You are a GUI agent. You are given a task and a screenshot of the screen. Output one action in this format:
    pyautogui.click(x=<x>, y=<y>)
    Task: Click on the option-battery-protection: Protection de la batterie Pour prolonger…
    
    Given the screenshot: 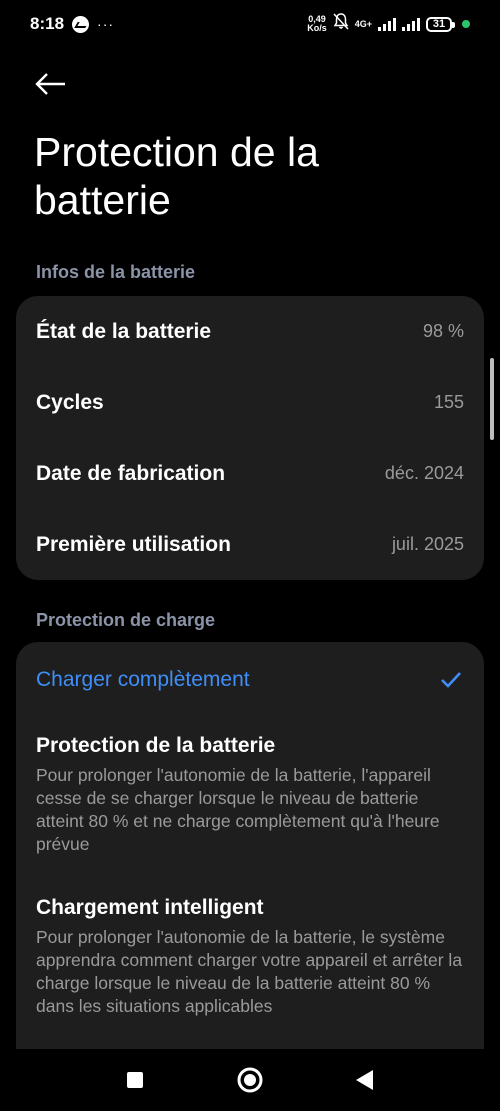 What is the action you would take?
    pyautogui.click(x=250, y=787)
    